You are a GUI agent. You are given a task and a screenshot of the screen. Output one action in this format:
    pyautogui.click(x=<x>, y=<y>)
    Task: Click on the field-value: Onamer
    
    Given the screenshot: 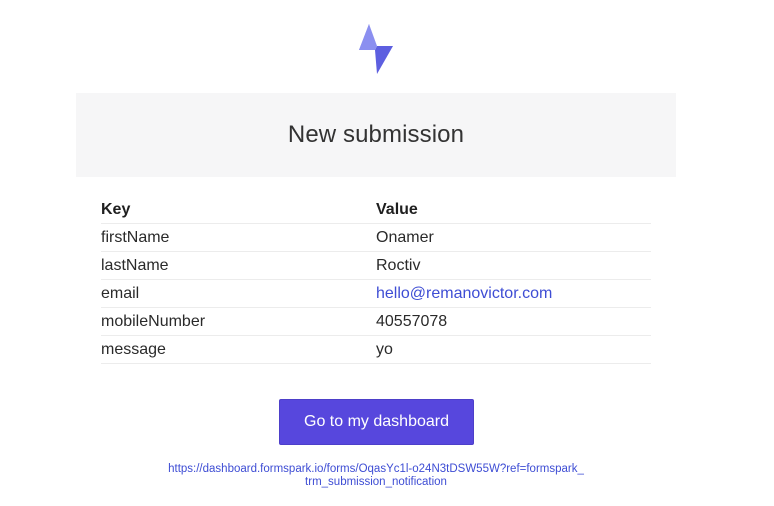 What is the action you would take?
    pyautogui.click(x=405, y=237)
    